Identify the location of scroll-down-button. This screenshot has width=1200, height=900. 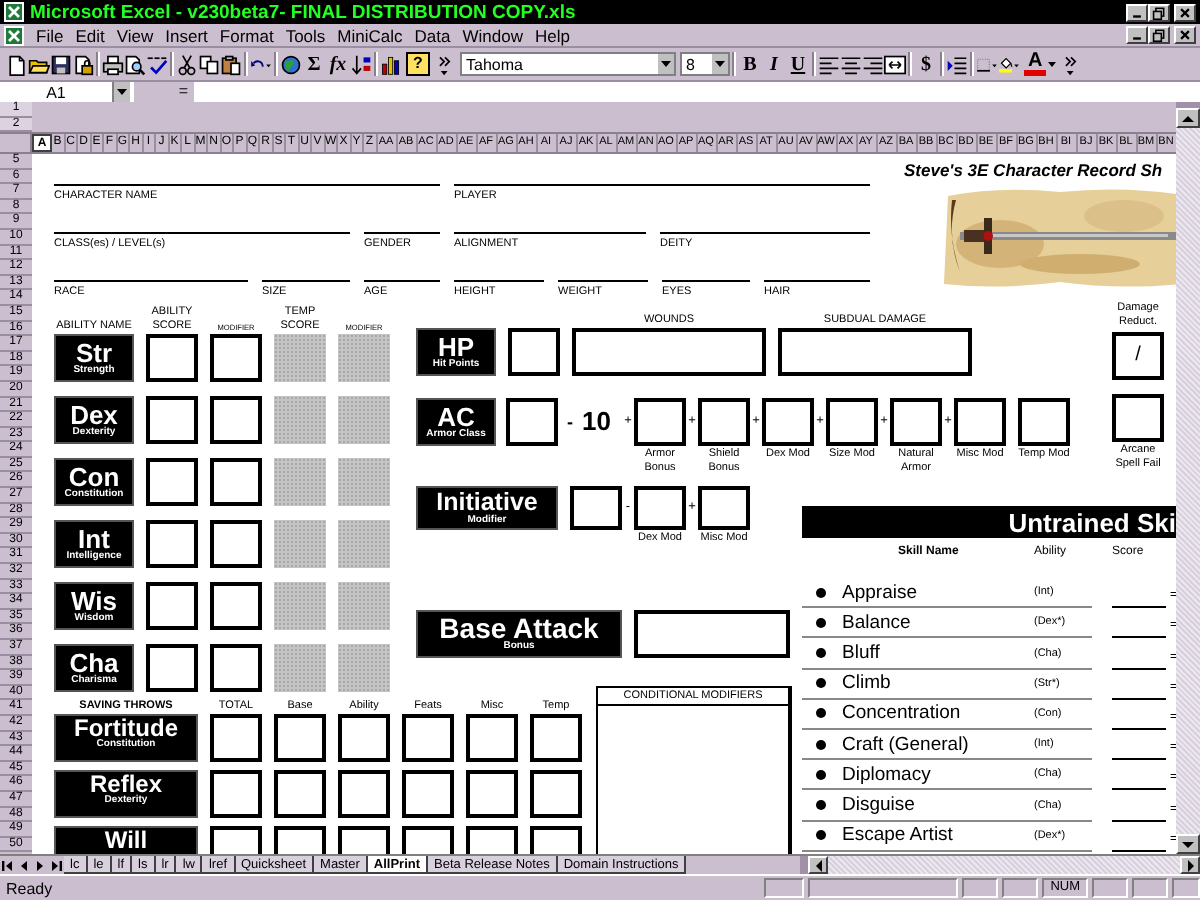
(1188, 844).